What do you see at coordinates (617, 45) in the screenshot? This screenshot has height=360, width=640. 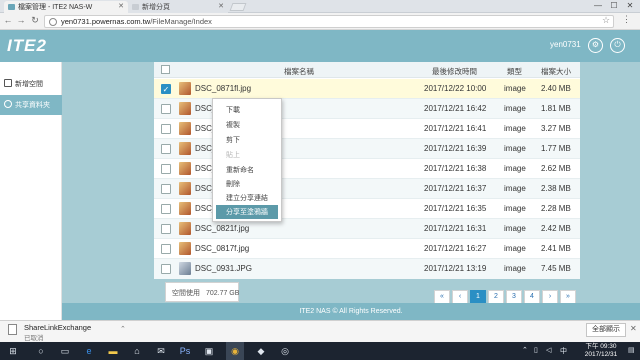 I see `logout-icon: ⏻` at bounding box center [617, 45].